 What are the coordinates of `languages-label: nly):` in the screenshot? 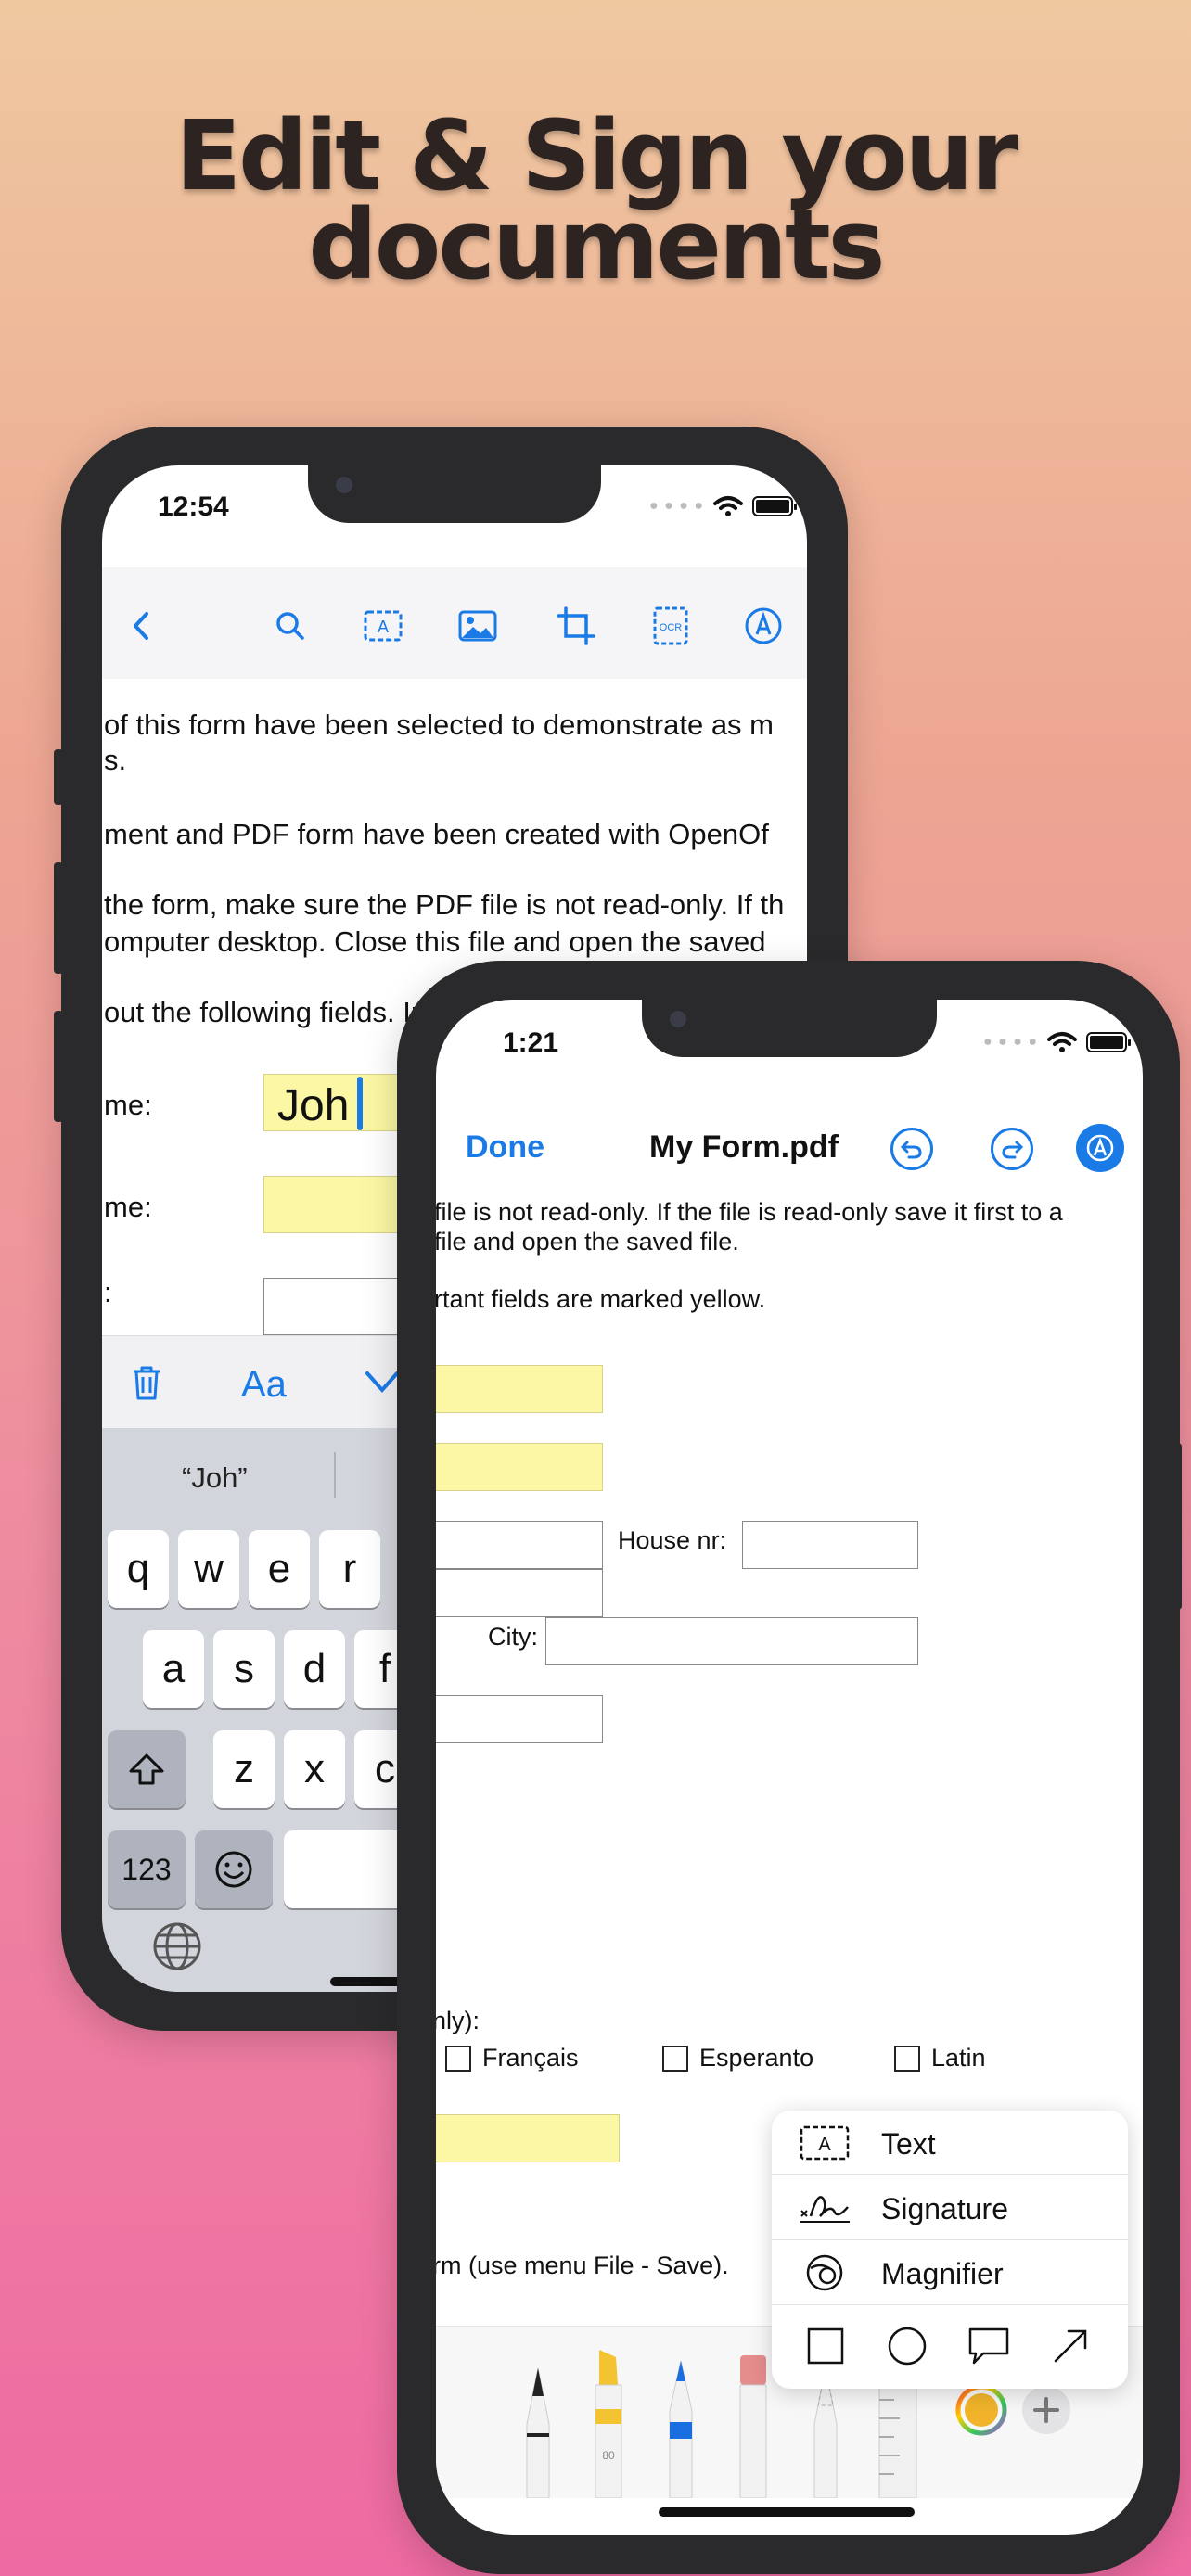 It's located at (458, 2021).